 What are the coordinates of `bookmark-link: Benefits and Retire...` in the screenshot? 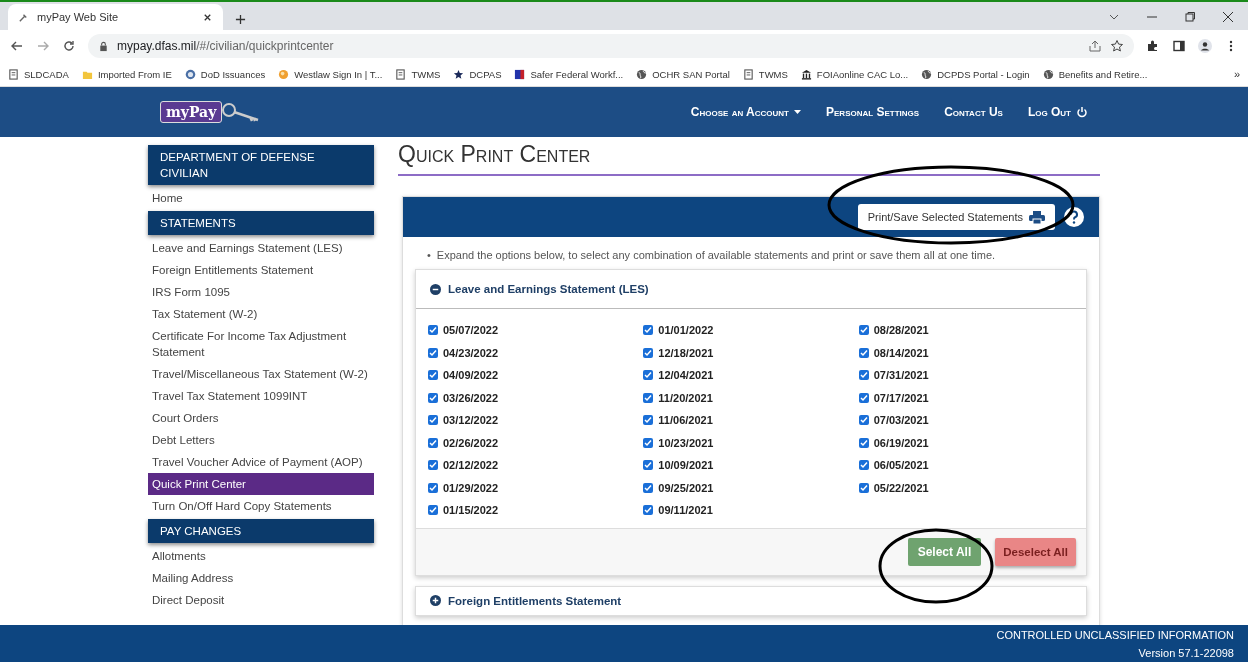 It's located at (1095, 74).